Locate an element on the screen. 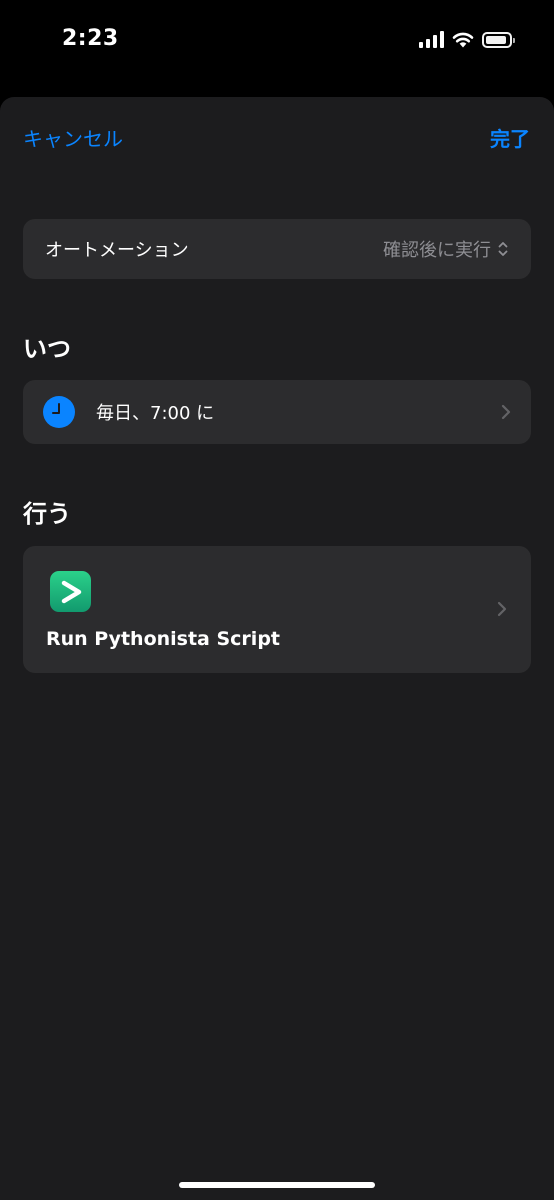 The width and height of the screenshot is (554, 1200). home-indicator is located at coordinates (277, 1185).